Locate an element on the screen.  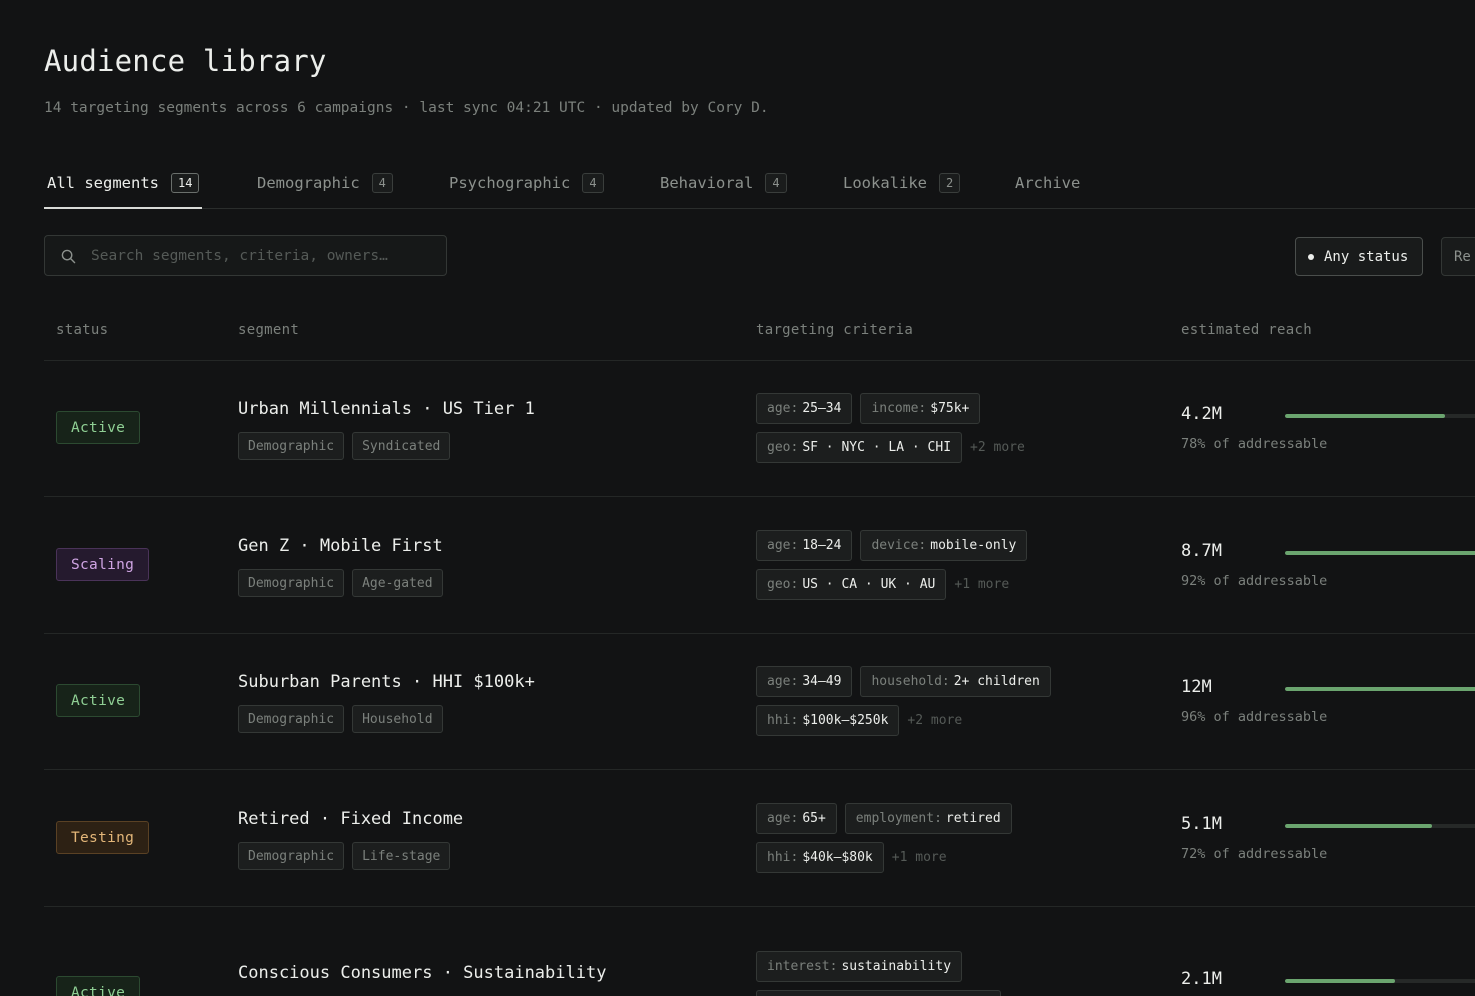
criteria-chip: age: 34–49 is located at coordinates (804, 681).